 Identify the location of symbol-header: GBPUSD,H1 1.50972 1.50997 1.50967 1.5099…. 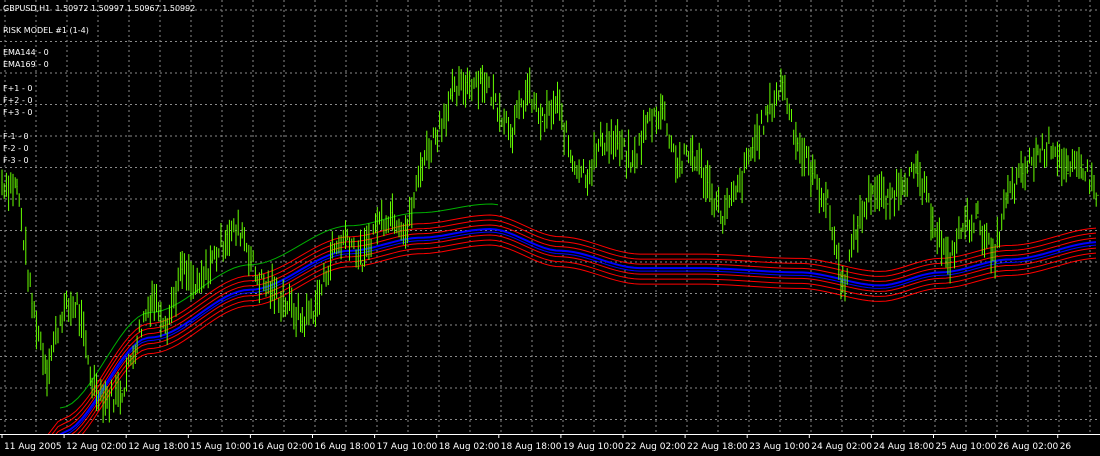
(99, 9).